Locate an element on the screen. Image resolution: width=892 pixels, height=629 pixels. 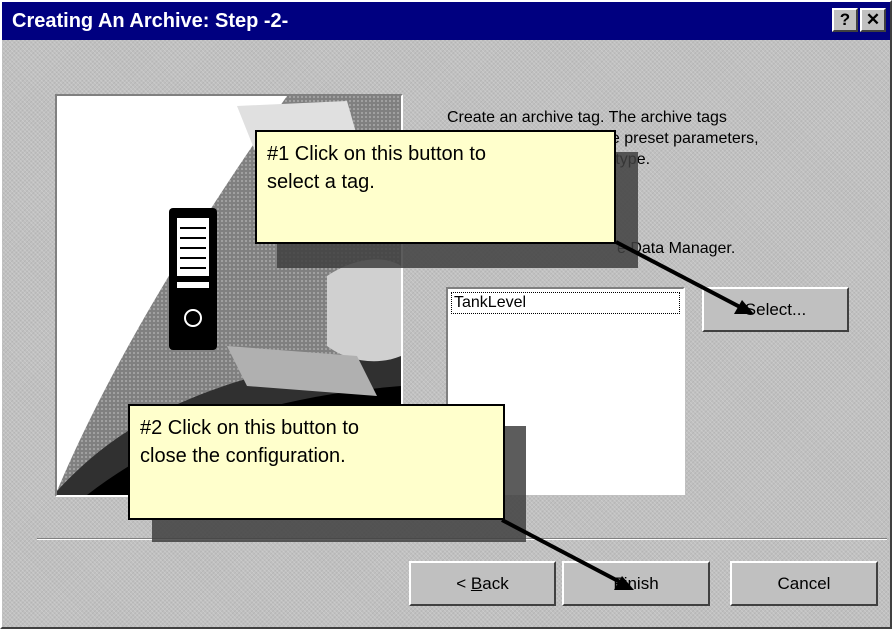
back-prefix: < is located at coordinates (463, 583).